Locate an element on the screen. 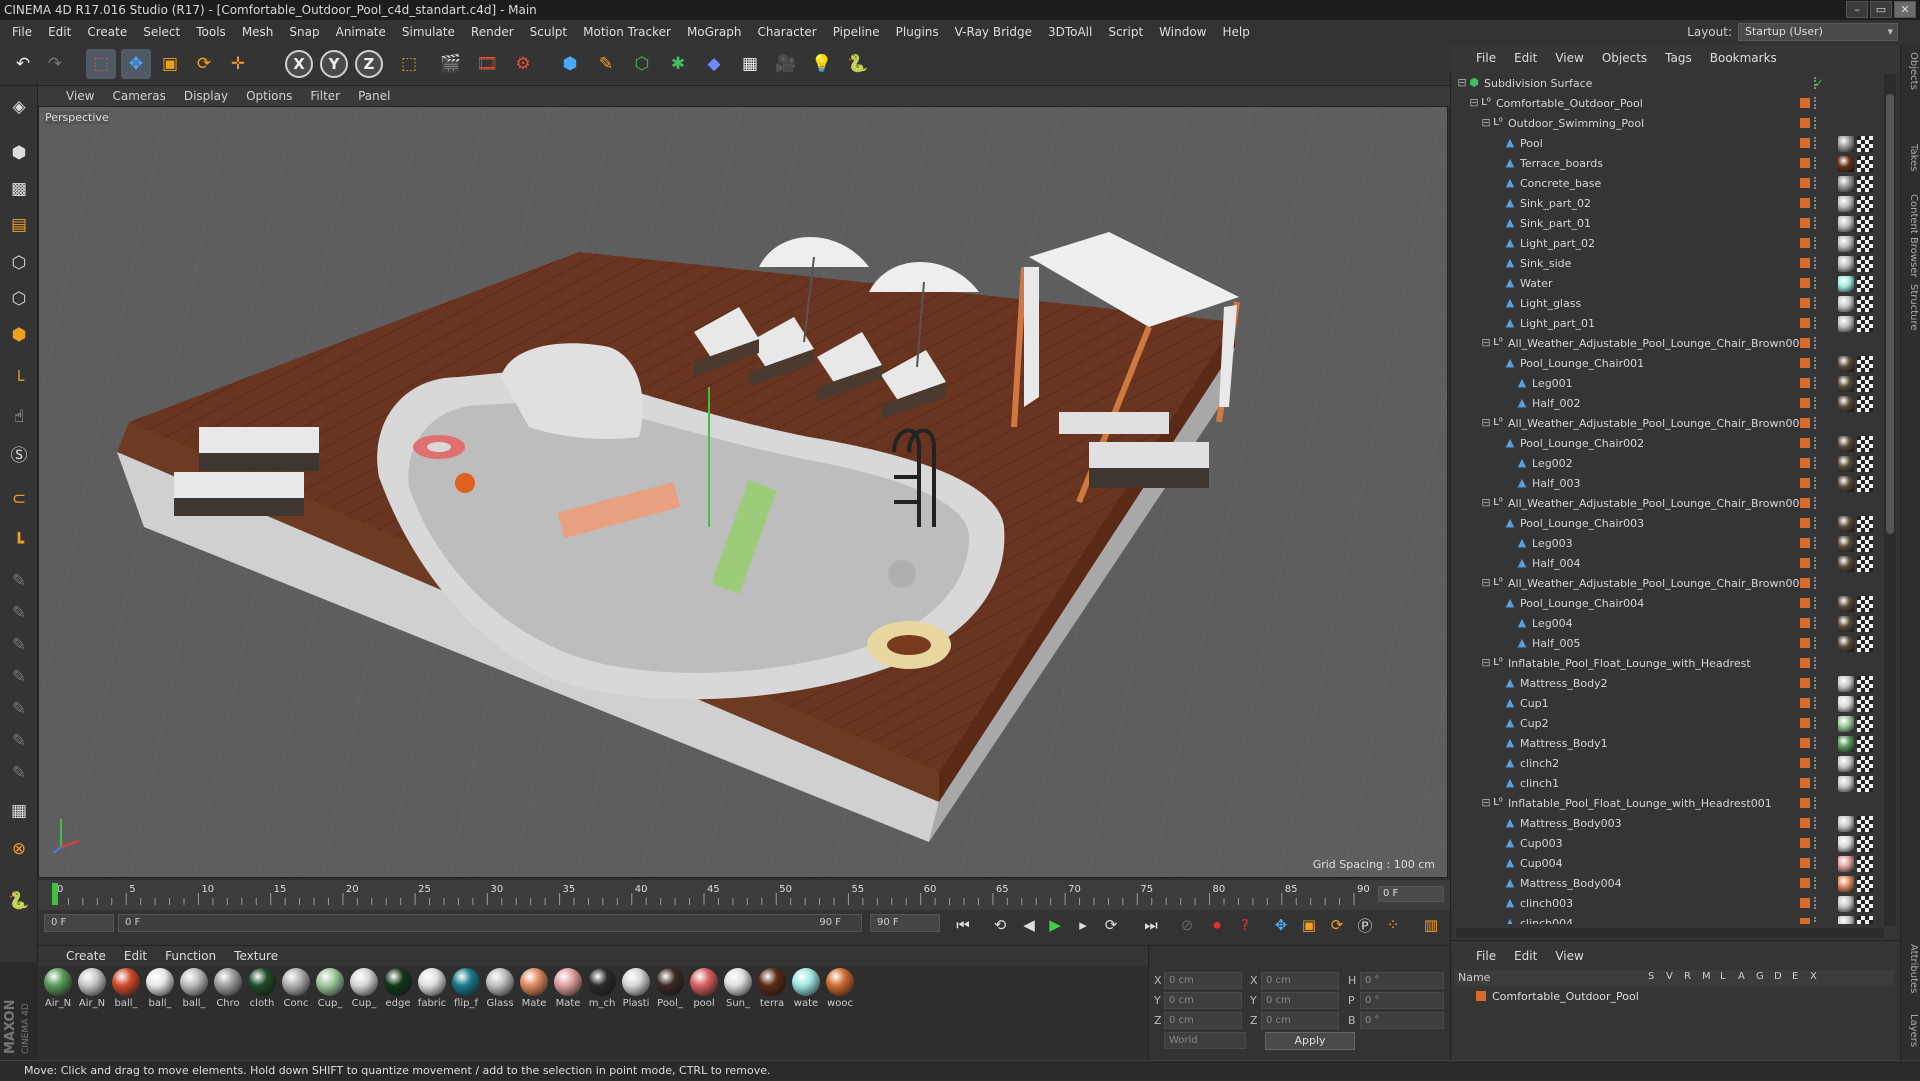 Image resolution: width=1920 pixels, height=1081 pixels. brush-7-icon: ✎ is located at coordinates (19, 773).